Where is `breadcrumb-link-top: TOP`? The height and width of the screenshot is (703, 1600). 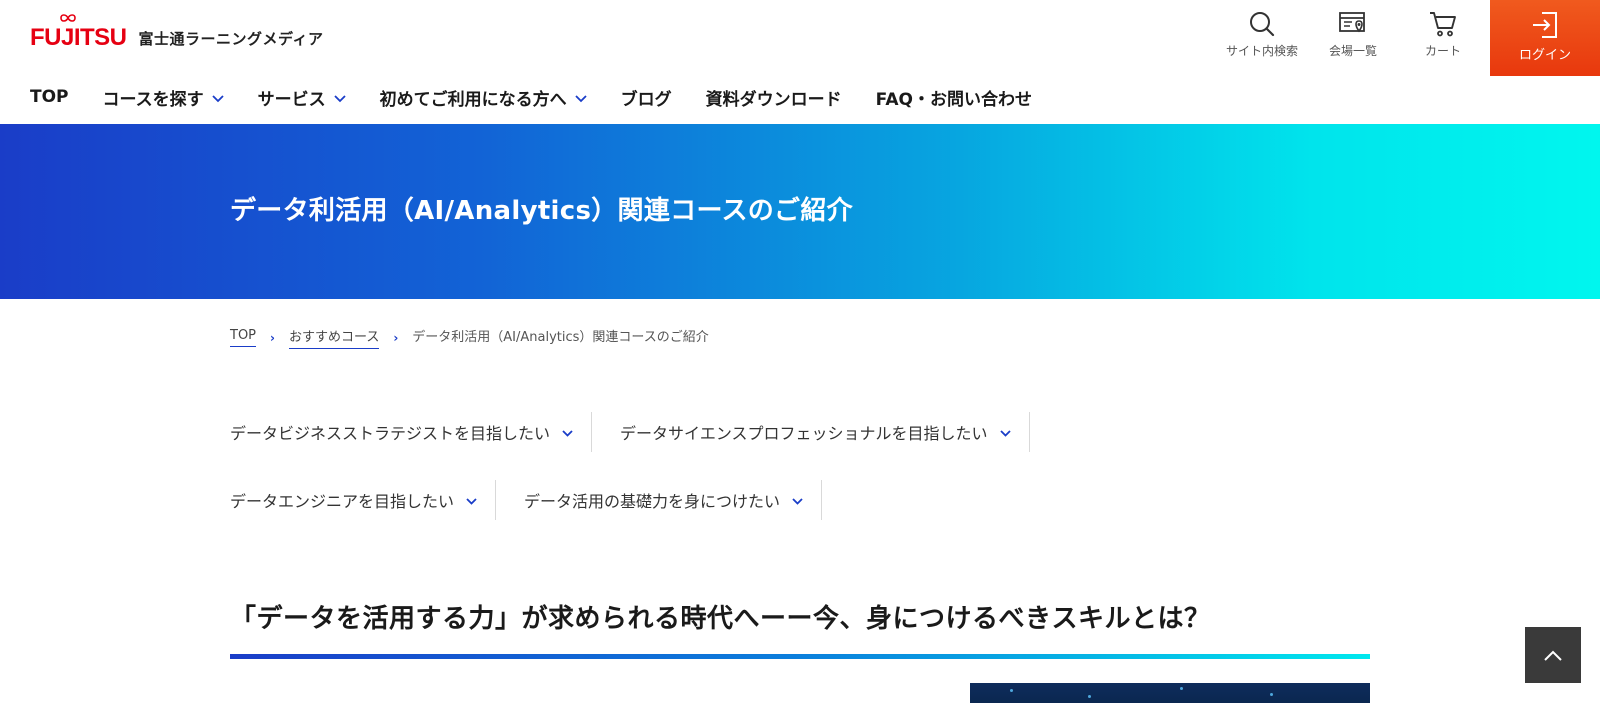
breadcrumb-link-top: TOP is located at coordinates (243, 337).